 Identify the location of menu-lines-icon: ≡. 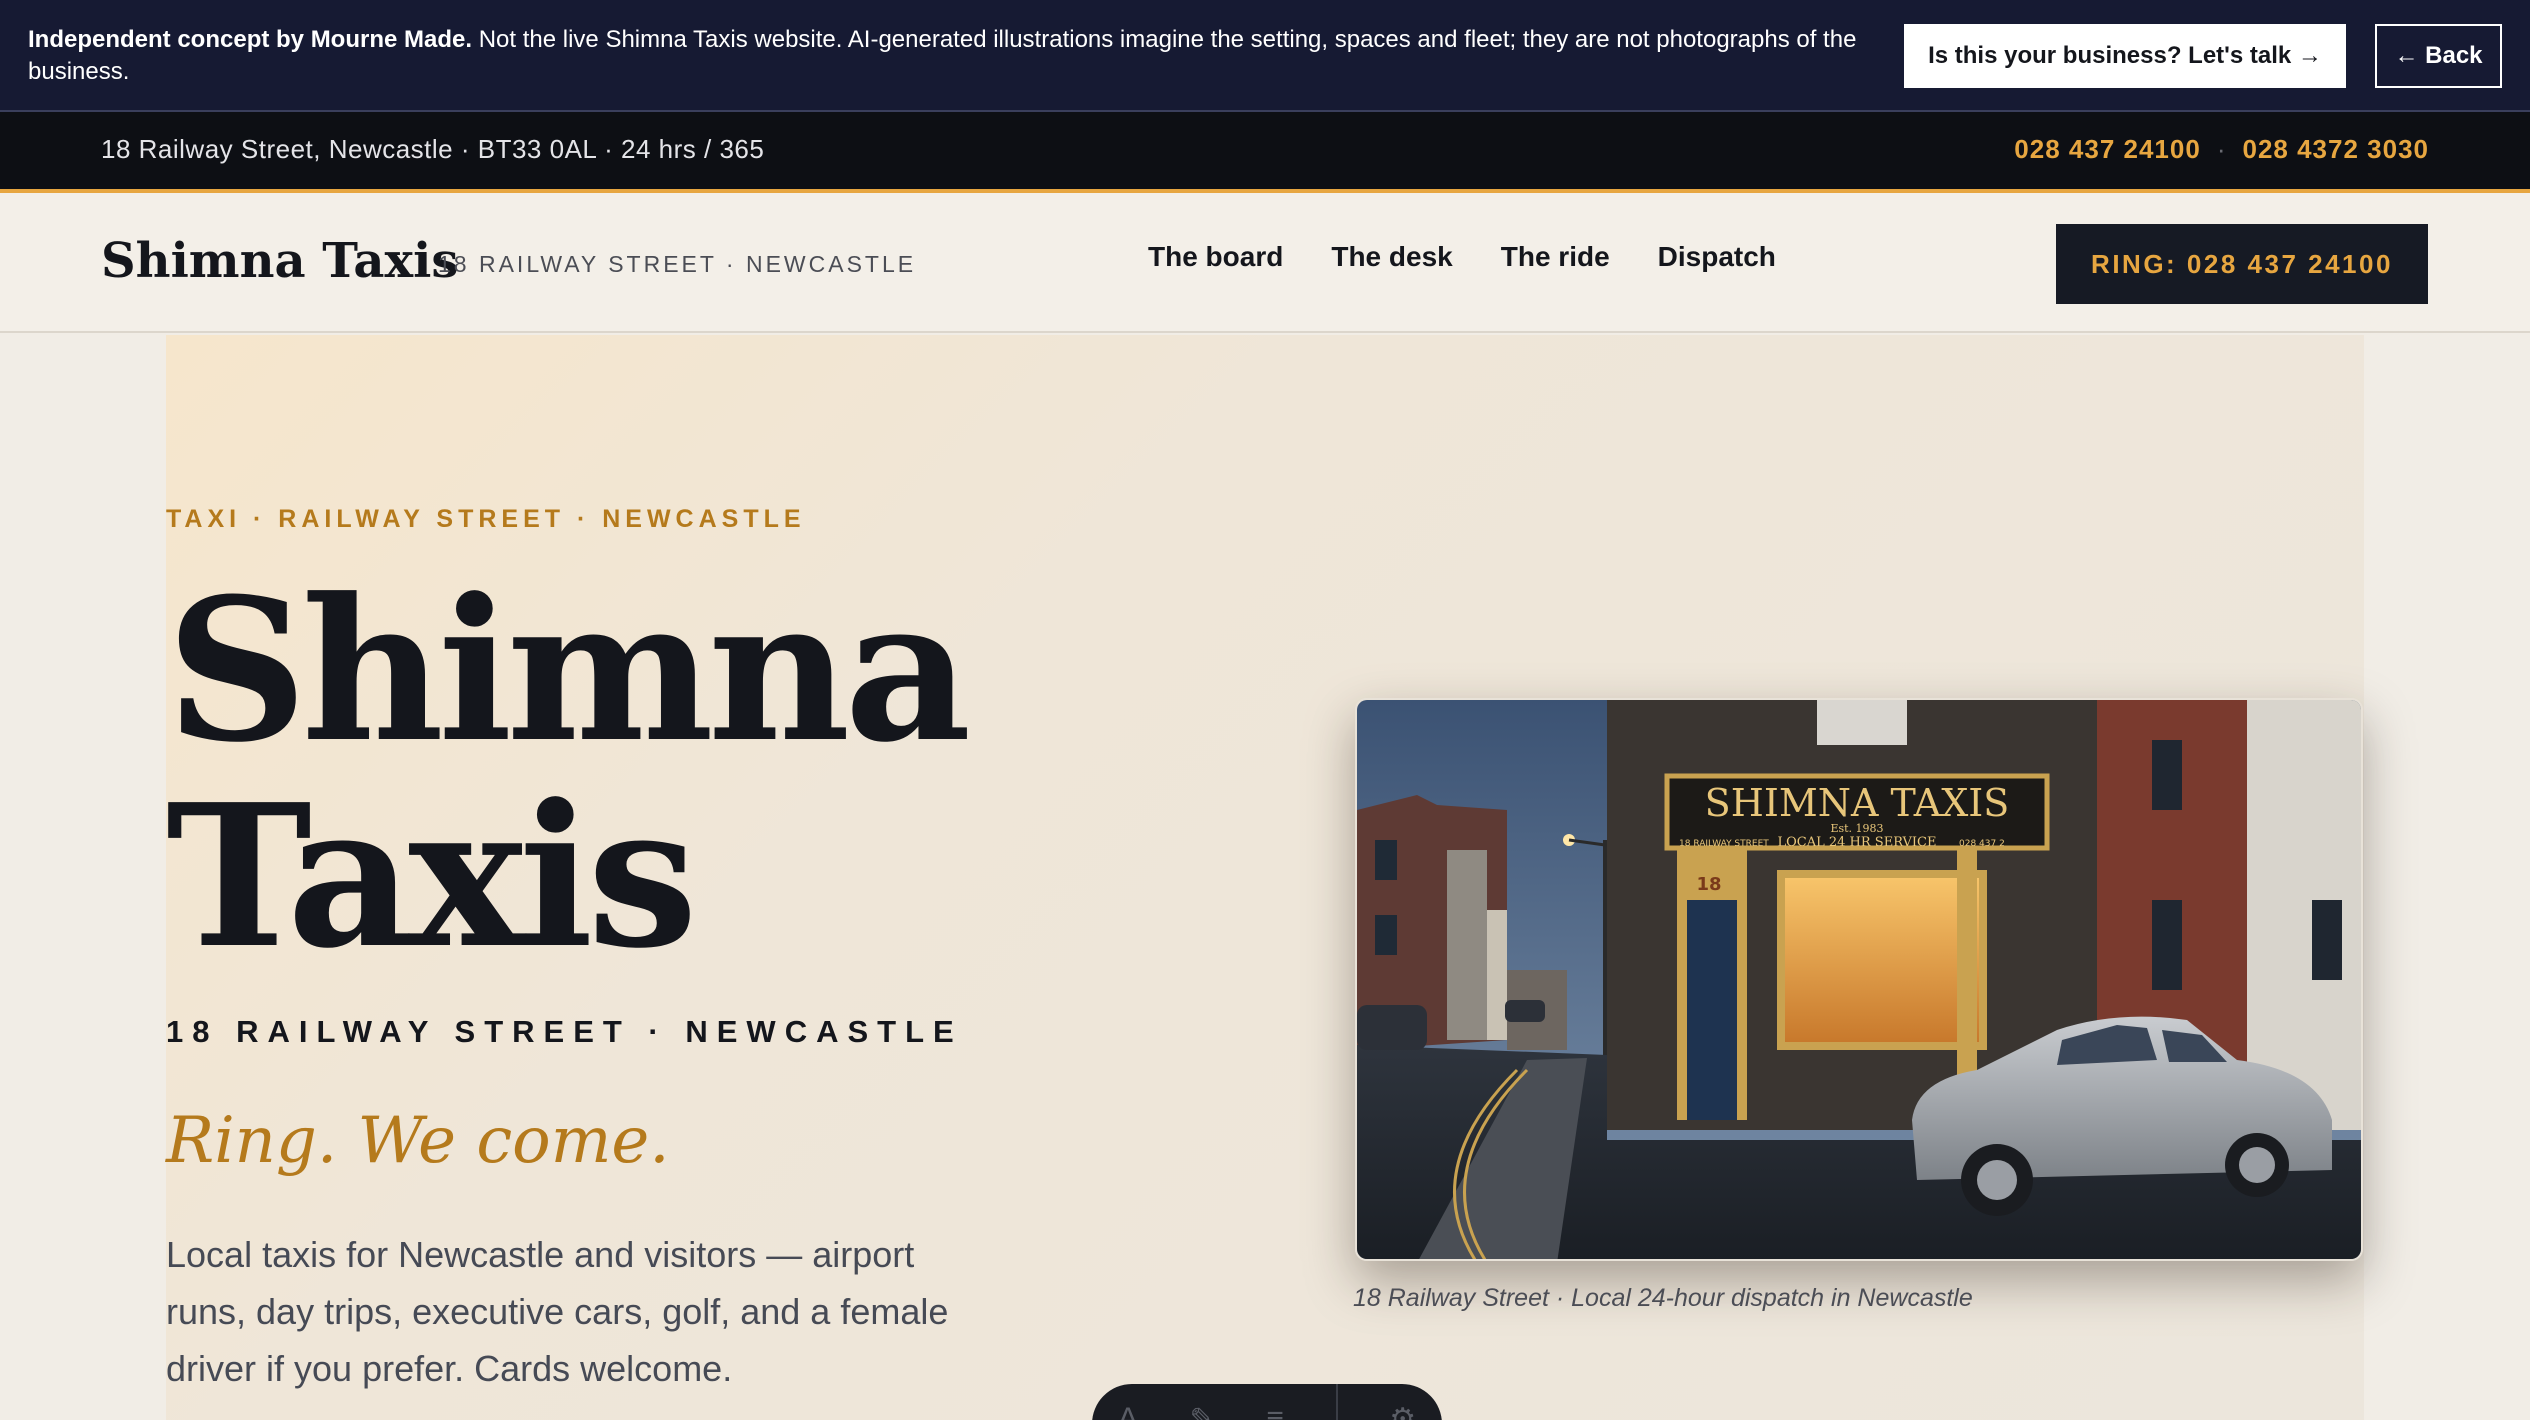
(1275, 1411).